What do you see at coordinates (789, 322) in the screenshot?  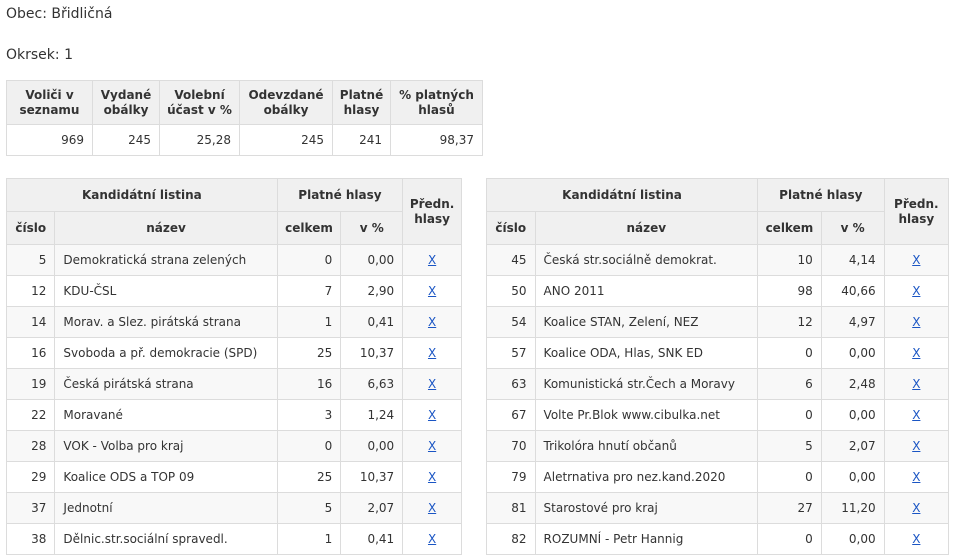 I see `votes-total: 12` at bounding box center [789, 322].